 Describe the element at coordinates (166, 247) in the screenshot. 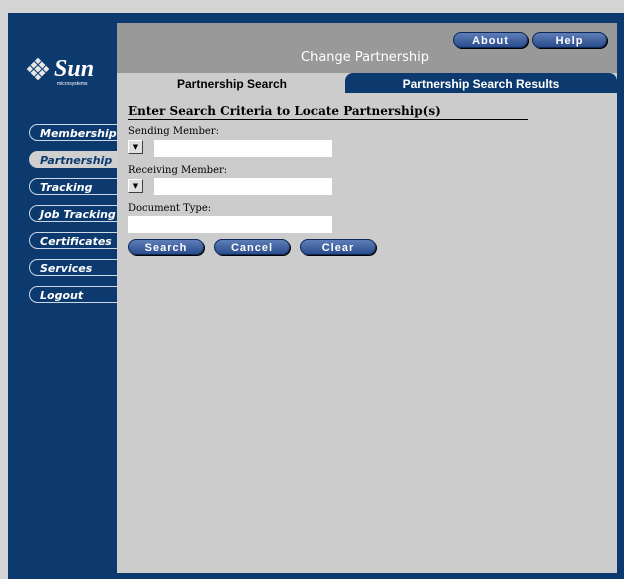

I see `search-button: Search` at that location.